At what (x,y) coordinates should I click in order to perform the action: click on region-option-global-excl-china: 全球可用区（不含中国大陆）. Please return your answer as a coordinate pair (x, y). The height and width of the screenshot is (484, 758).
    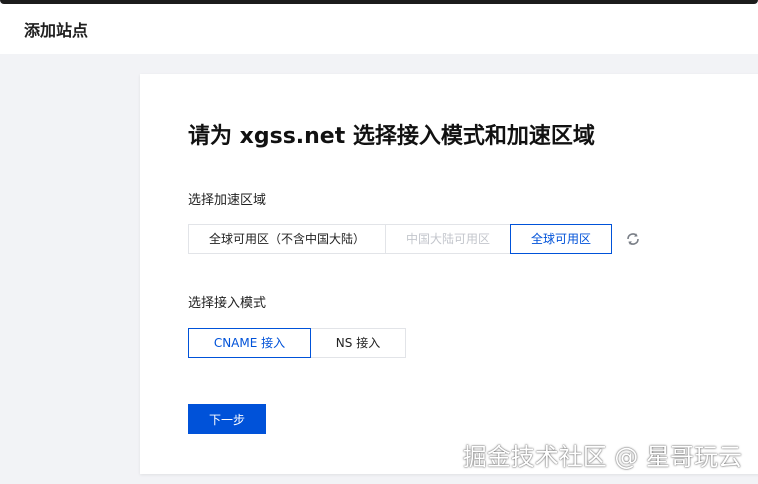
    Looking at the image, I should click on (287, 239).